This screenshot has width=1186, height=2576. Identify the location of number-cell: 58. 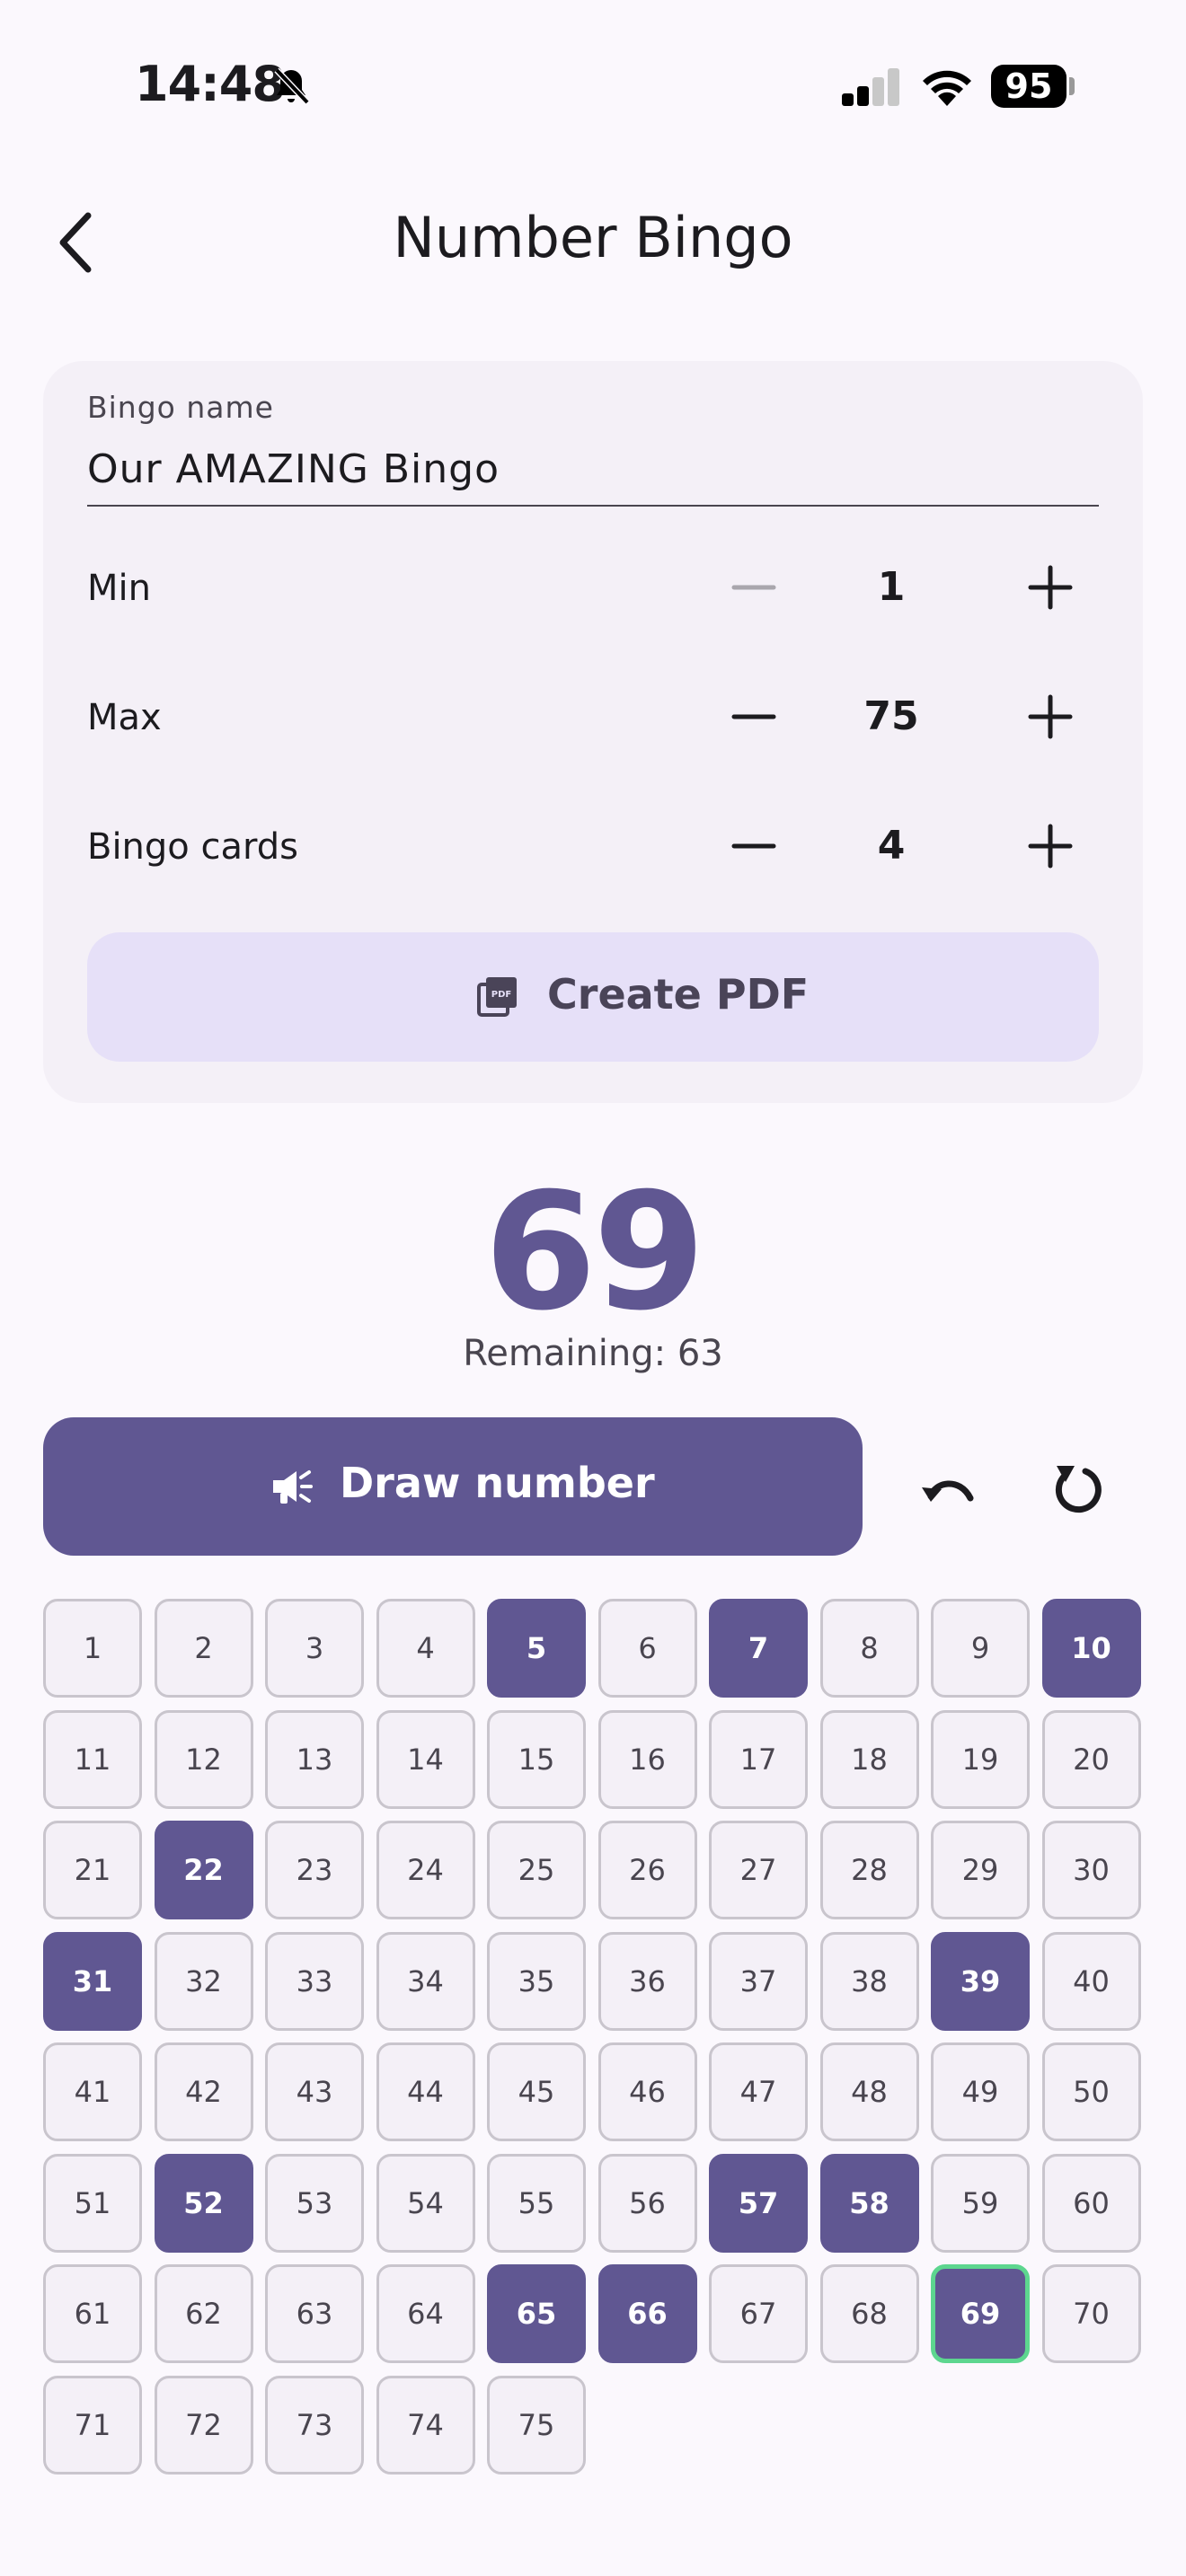
(869, 2203).